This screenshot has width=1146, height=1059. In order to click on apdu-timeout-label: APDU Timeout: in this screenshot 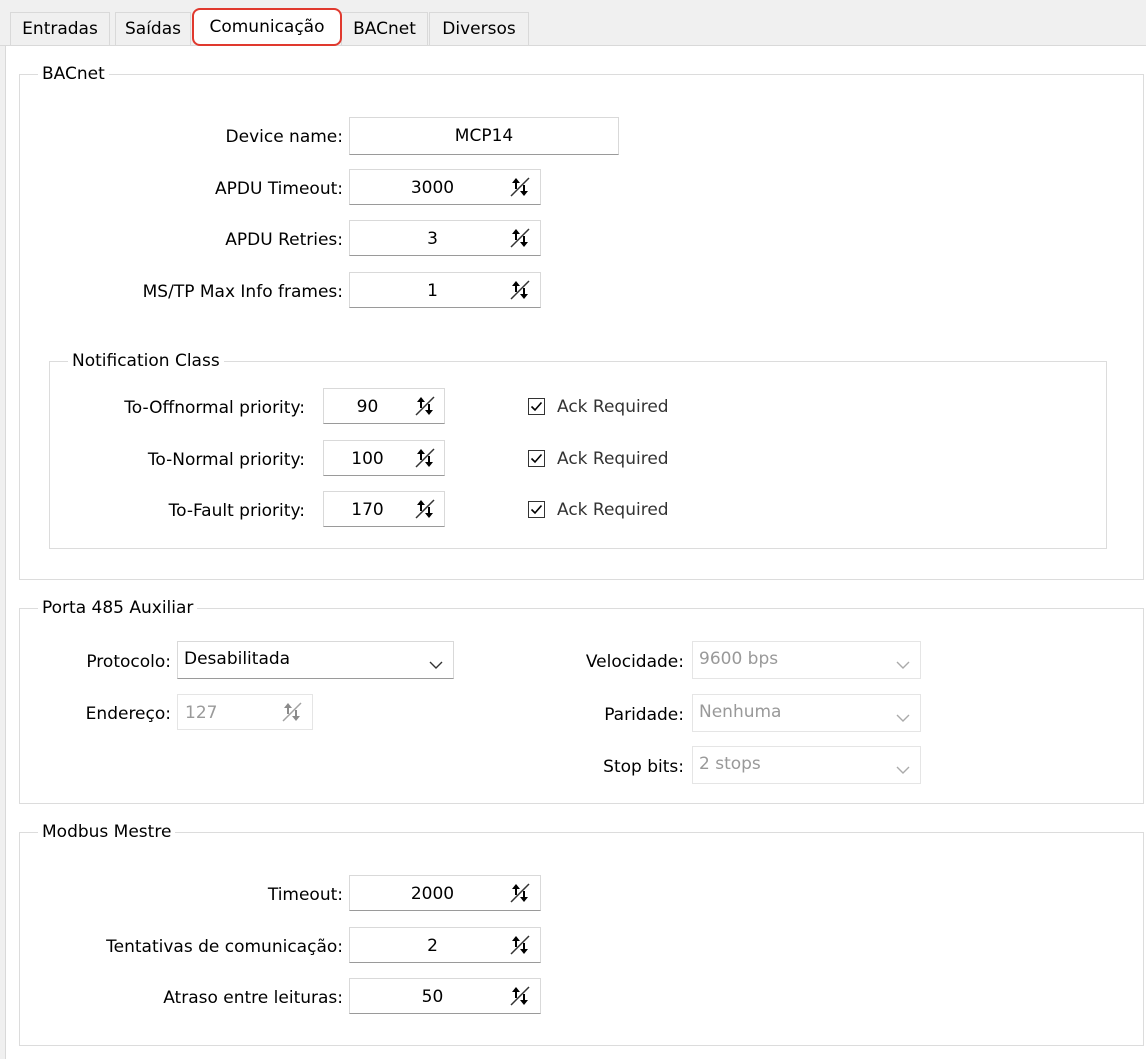, I will do `click(279, 189)`.